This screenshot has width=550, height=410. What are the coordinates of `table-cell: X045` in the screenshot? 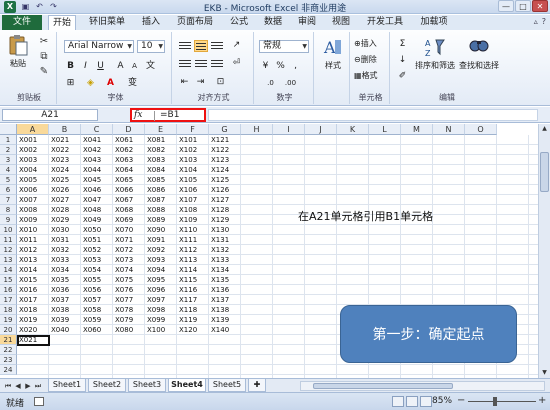 It's located at (97, 180).